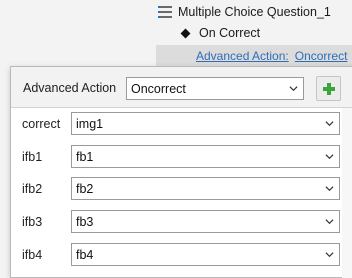 The height and width of the screenshot is (278, 352). Describe the element at coordinates (70, 88) in the screenshot. I see `advanced-action-label: Advanced Action` at that location.